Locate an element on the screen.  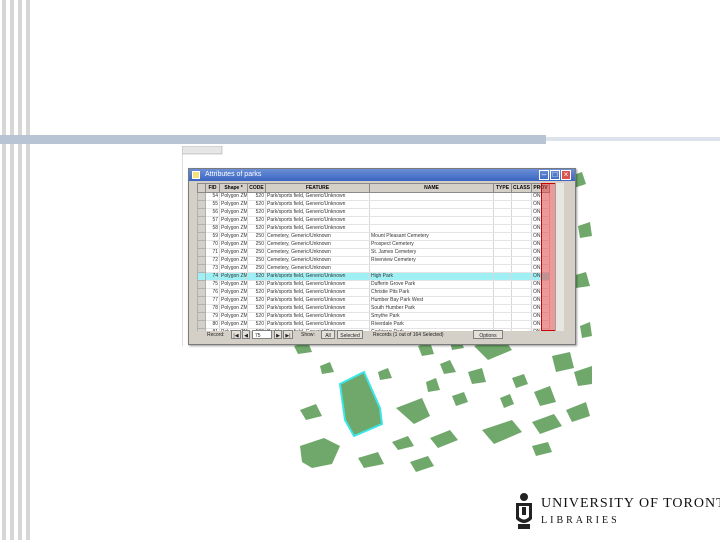
column-header-class: CLASS is located at coordinates (521, 188).